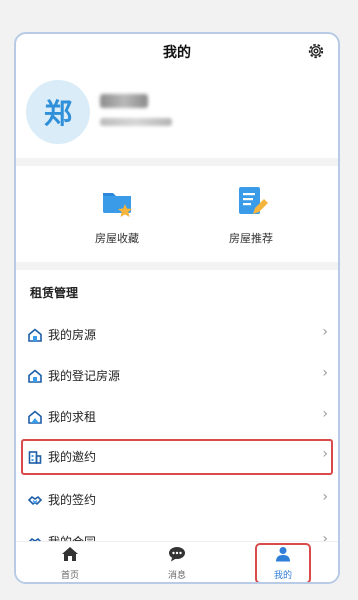 The image size is (358, 600). I want to click on tab-home: 首页, so click(70, 563).